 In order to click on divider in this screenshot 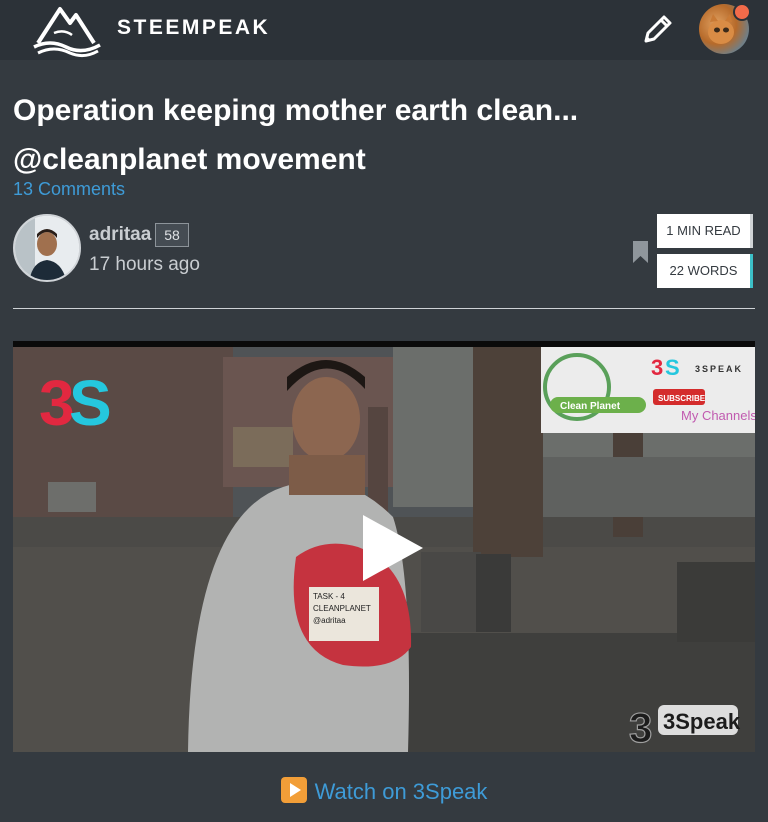, I will do `click(384, 308)`.